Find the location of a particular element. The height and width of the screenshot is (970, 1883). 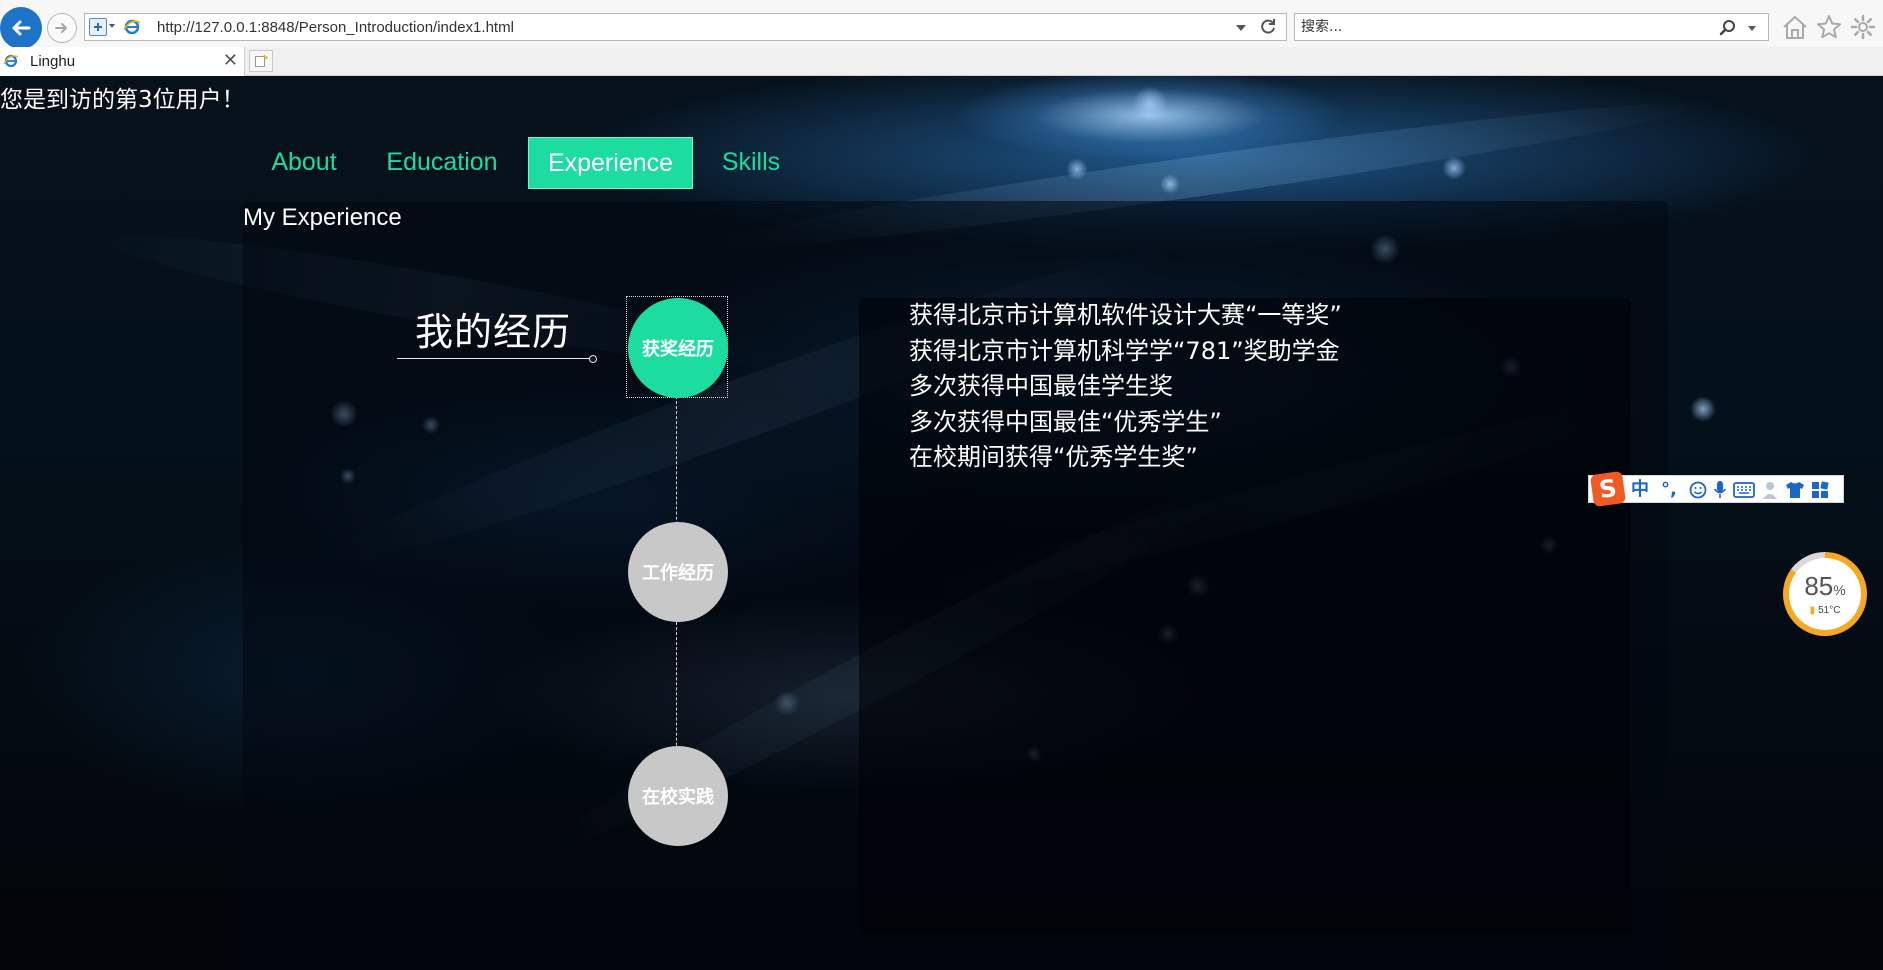

toolbox-grid-icon is located at coordinates (1820, 490).